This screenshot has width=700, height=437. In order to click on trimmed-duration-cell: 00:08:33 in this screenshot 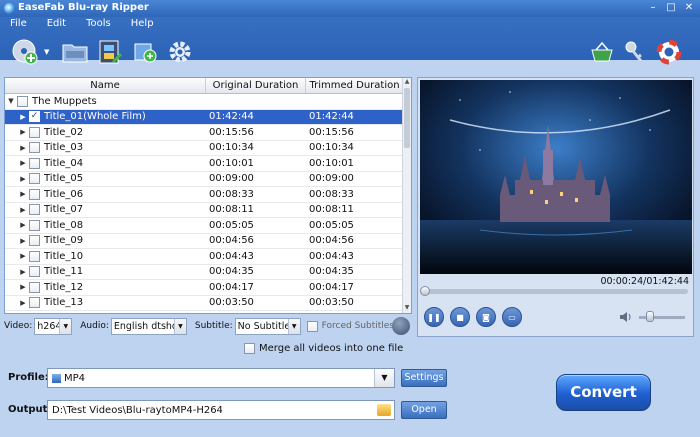, I will do `click(354, 194)`.